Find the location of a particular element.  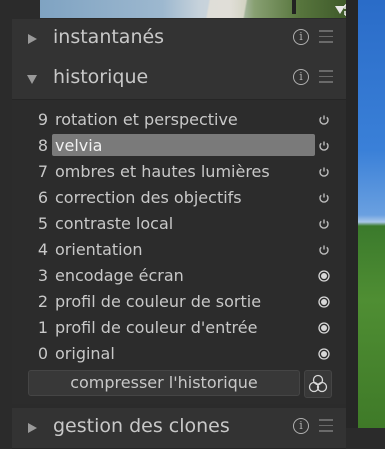

create-style-button is located at coordinates (318, 384).